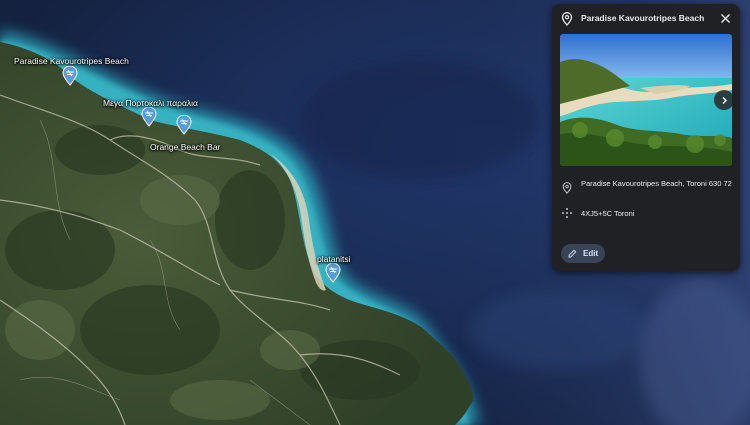  What do you see at coordinates (572, 253) in the screenshot?
I see `pencil-icon` at bounding box center [572, 253].